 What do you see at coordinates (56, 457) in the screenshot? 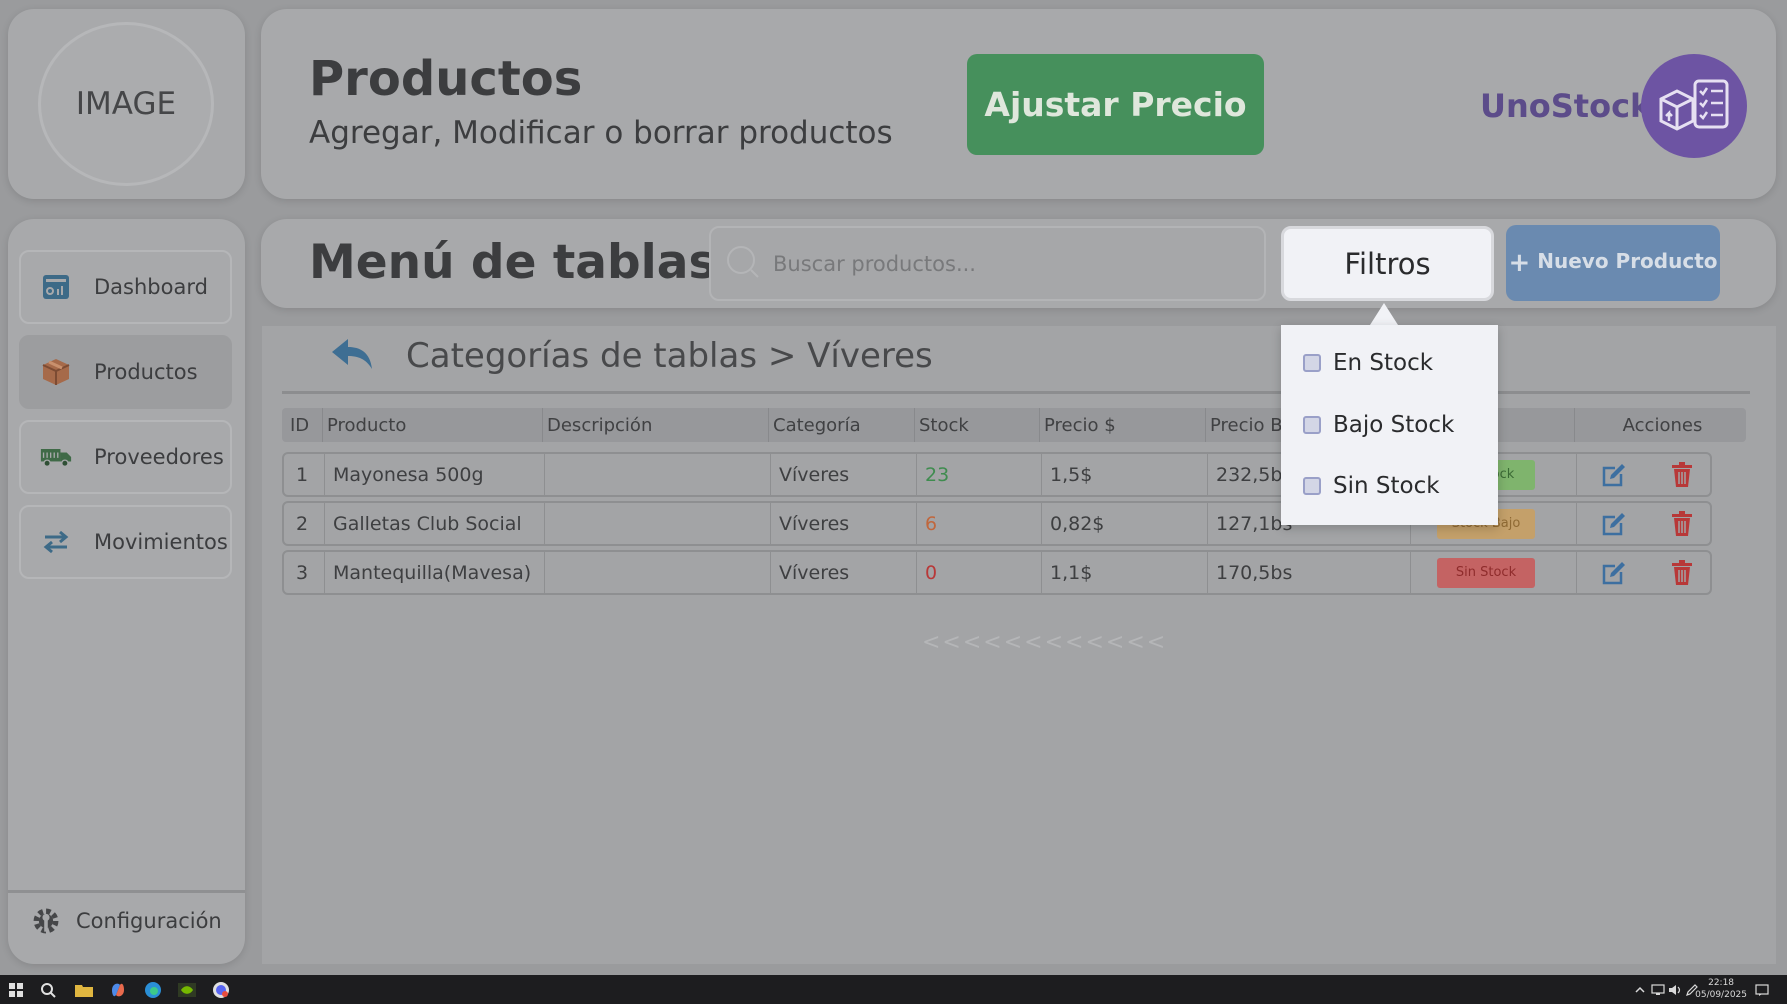
I see `truck-icon` at bounding box center [56, 457].